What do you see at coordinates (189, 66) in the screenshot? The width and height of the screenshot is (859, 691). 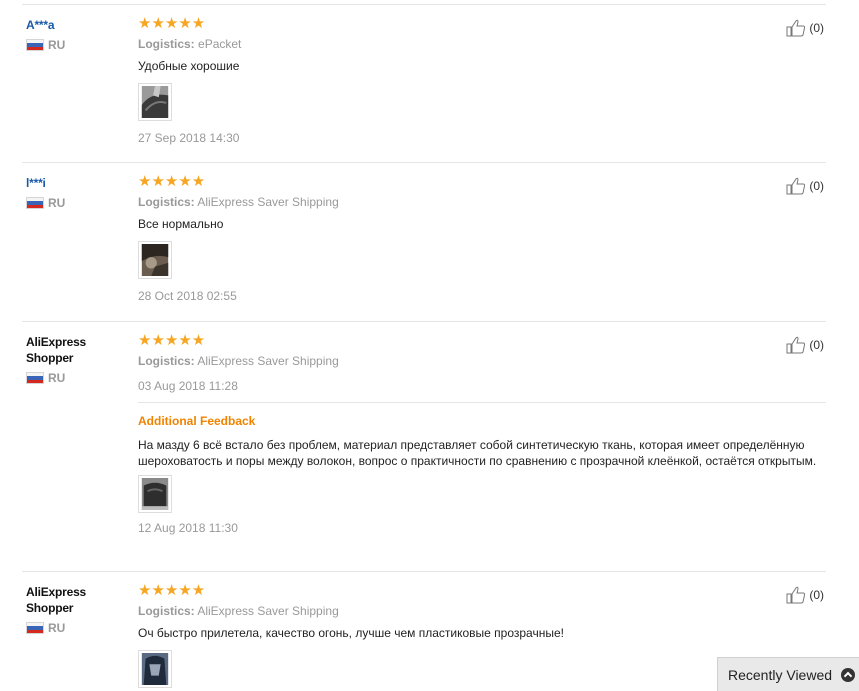 I see `review-text: Удобные хорошие` at bounding box center [189, 66].